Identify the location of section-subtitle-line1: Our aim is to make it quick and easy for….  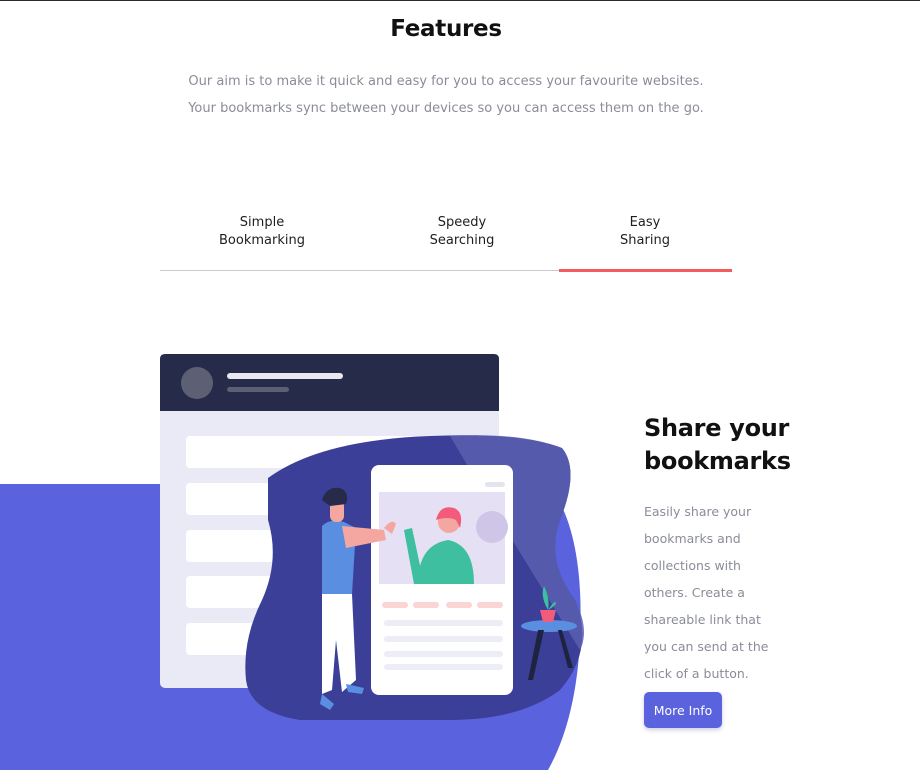
(446, 81).